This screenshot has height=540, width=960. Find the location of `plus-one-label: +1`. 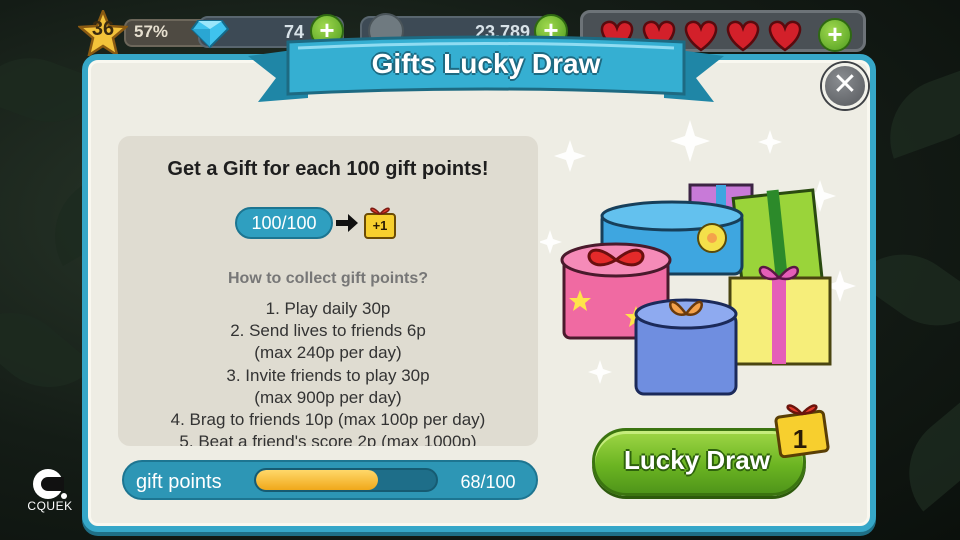

plus-one-label: +1 is located at coordinates (380, 225).